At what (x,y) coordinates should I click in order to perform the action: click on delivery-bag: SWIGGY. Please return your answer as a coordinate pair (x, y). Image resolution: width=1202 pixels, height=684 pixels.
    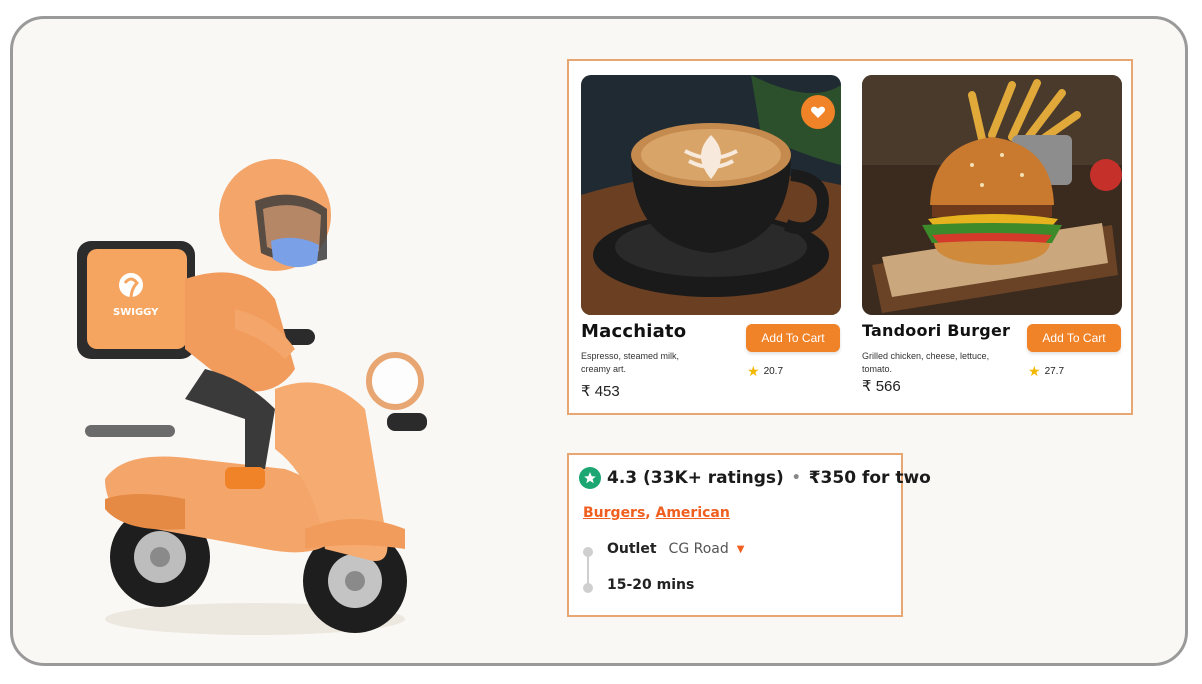
    Looking at the image, I should click on (136, 300).